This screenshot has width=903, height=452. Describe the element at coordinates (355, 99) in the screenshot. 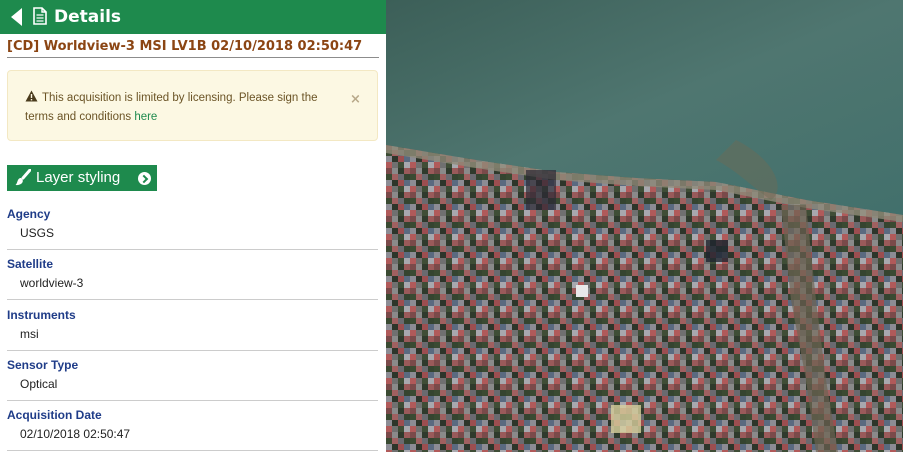

I see `close-icon: ×` at that location.